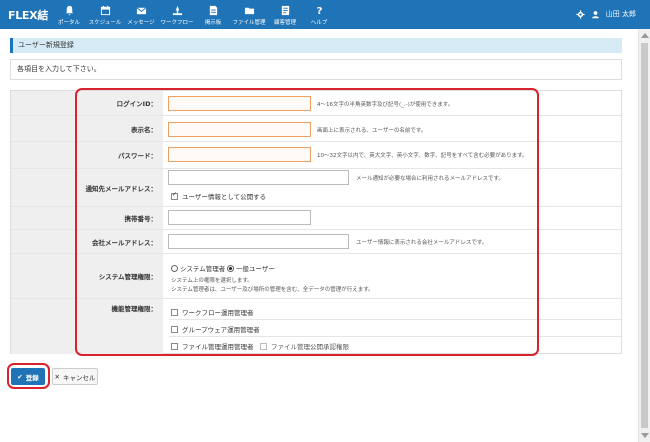 This screenshot has width=650, height=442. I want to click on option-file-publish-approval: ファイル管理公開承認権限, so click(304, 346).